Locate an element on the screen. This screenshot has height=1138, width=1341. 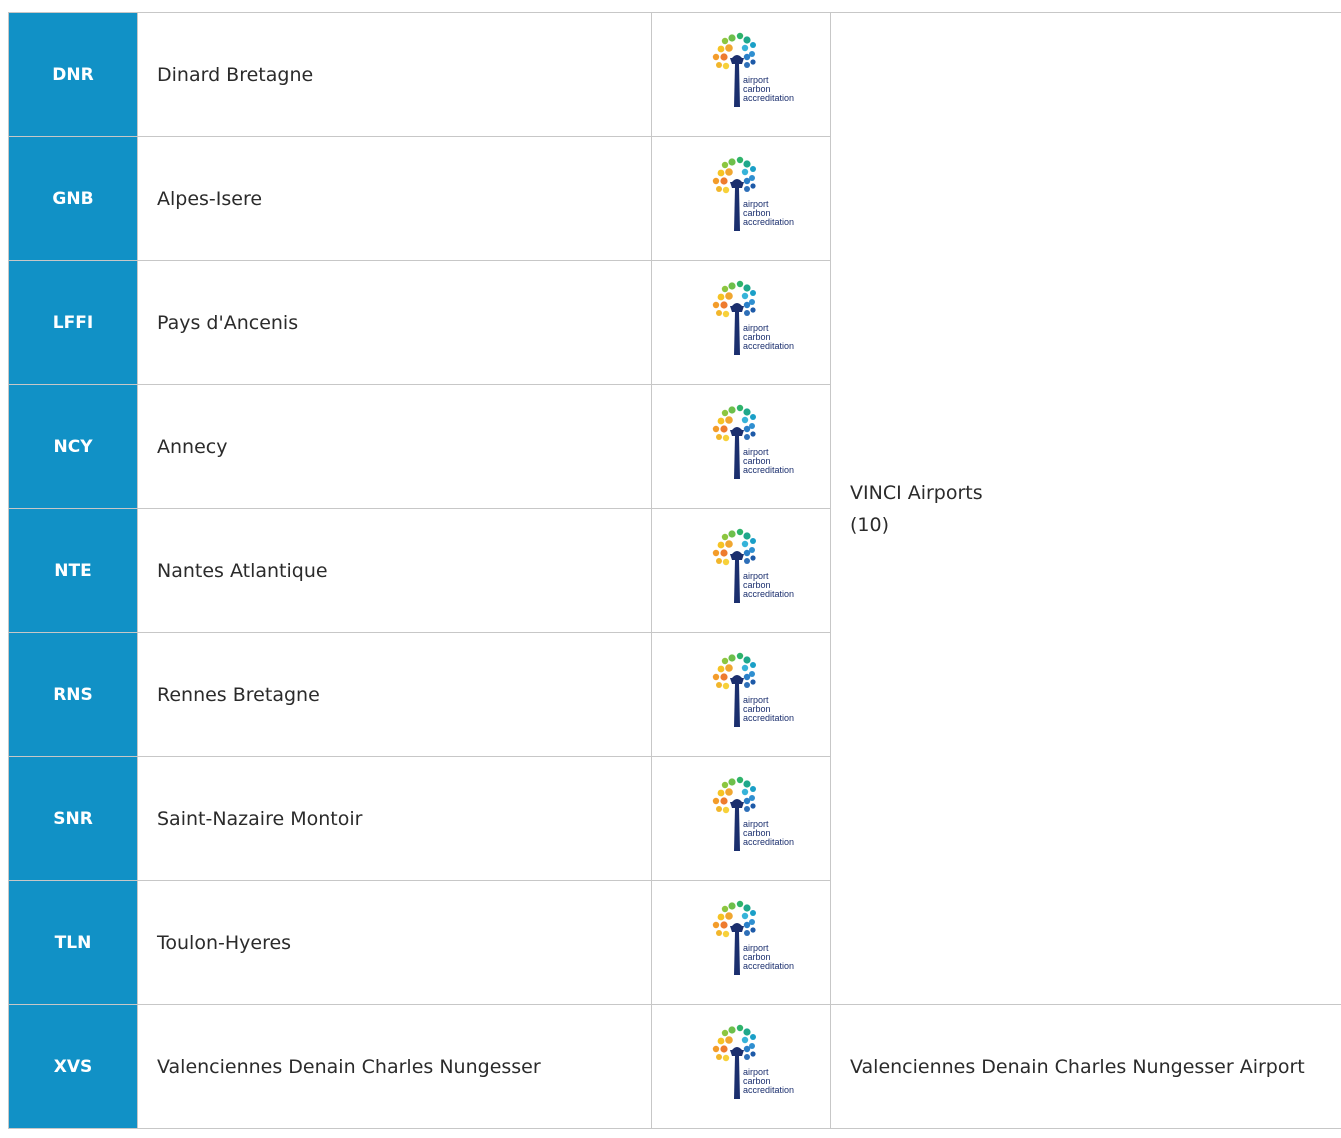
airport-code-cell: NTE is located at coordinates (73, 570).